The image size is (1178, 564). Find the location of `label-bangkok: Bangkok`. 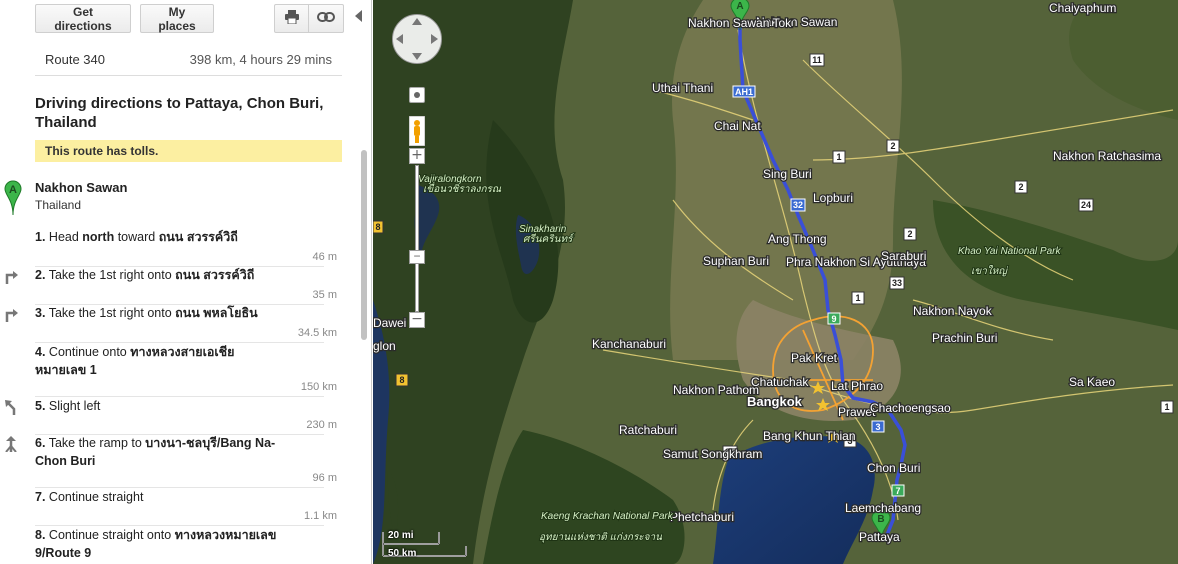

label-bangkok: Bangkok is located at coordinates (775, 401).